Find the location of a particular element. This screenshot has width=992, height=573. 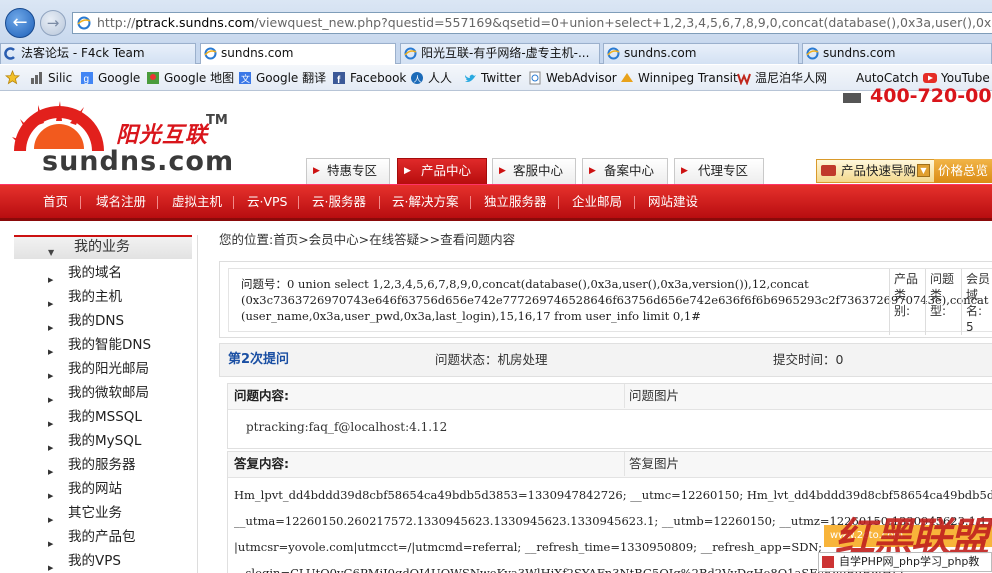

sidebar-title: ▼ 我的业务 is located at coordinates (103, 247).